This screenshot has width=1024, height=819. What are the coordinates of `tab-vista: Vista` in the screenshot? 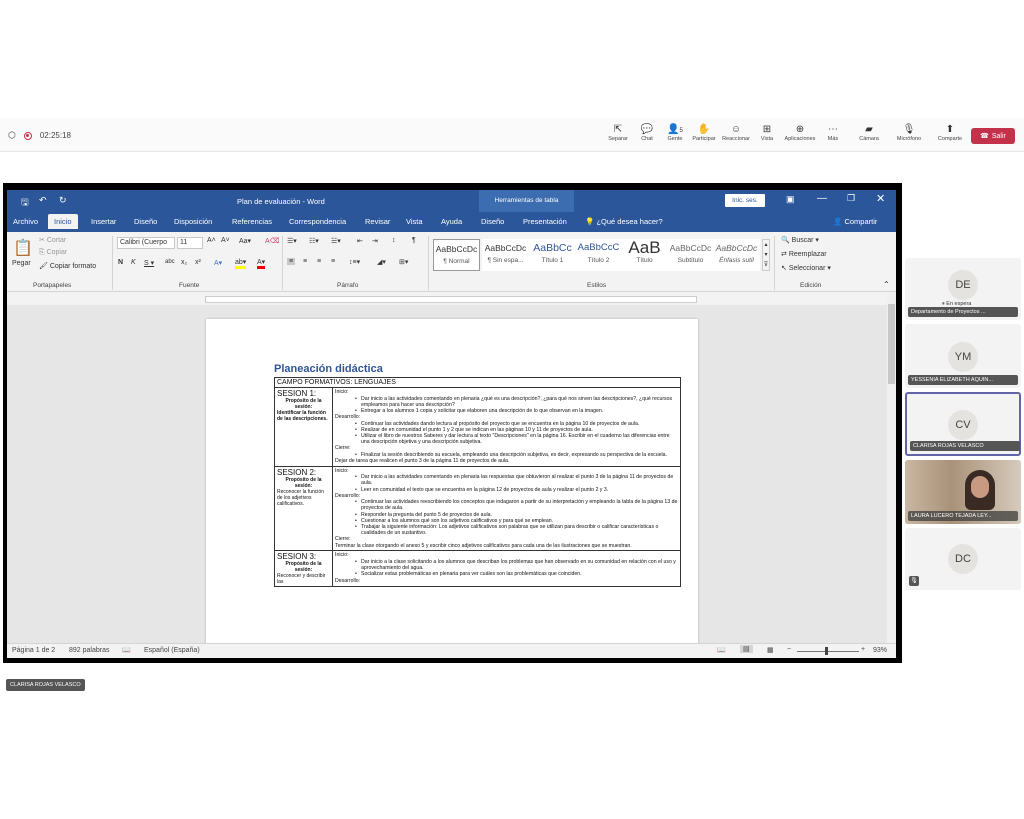 It's located at (414, 221).